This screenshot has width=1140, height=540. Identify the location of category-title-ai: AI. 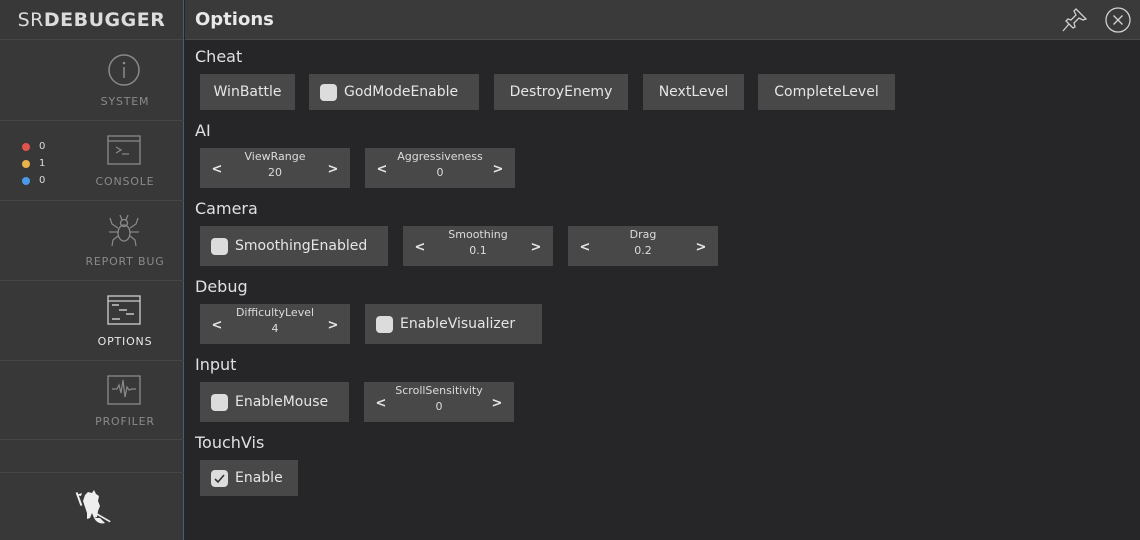
(203, 130).